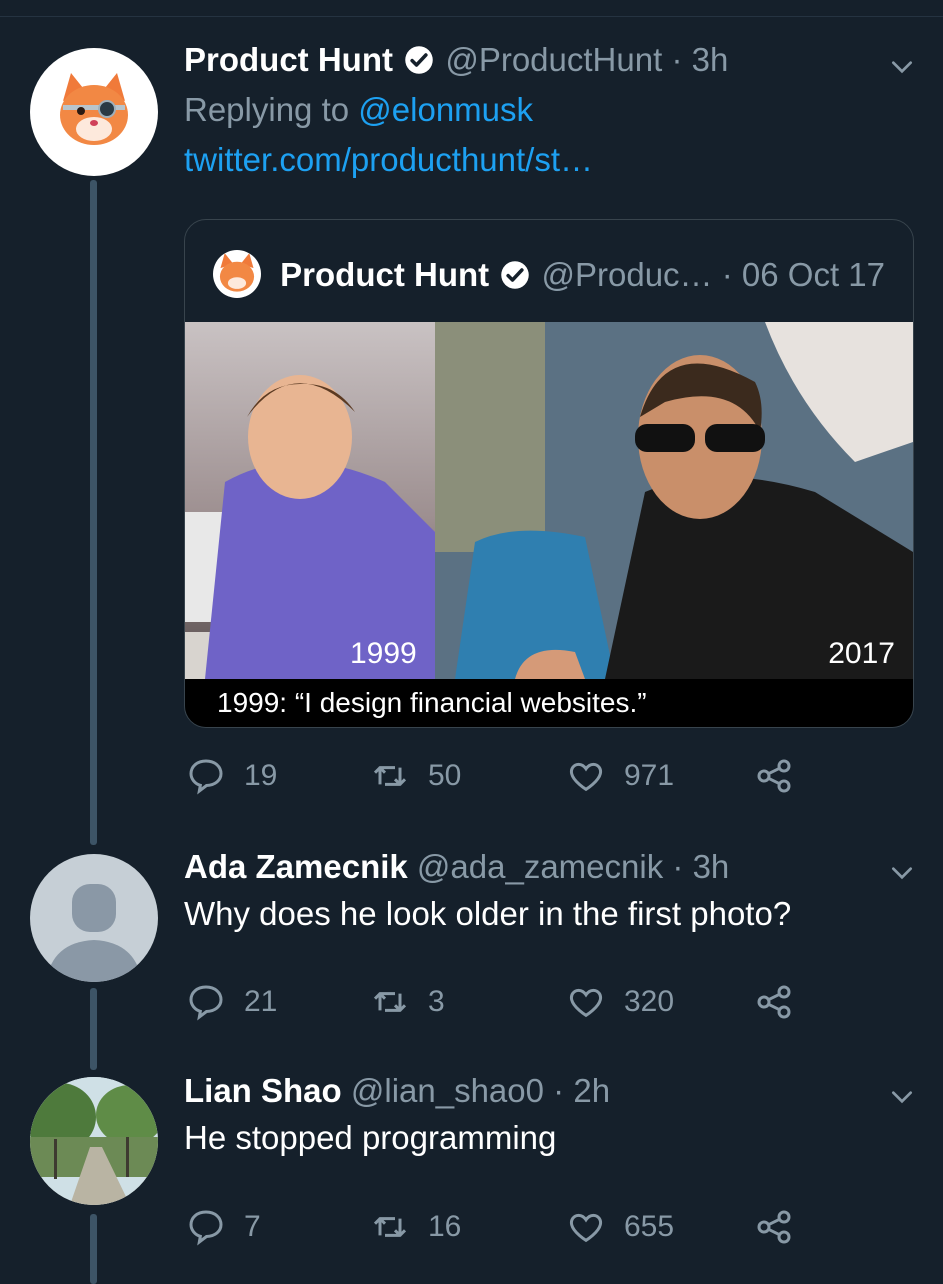 This screenshot has height=1284, width=943. I want to click on retweet-count: 16, so click(445, 1226).